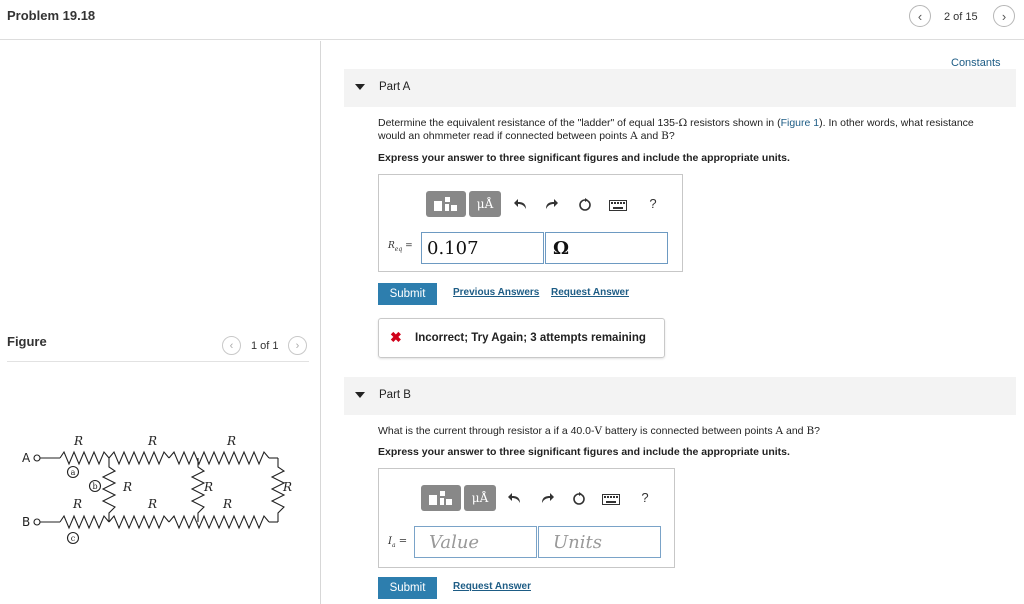 This screenshot has height=604, width=1024. I want to click on figure-prev-button: ‹, so click(231, 345).